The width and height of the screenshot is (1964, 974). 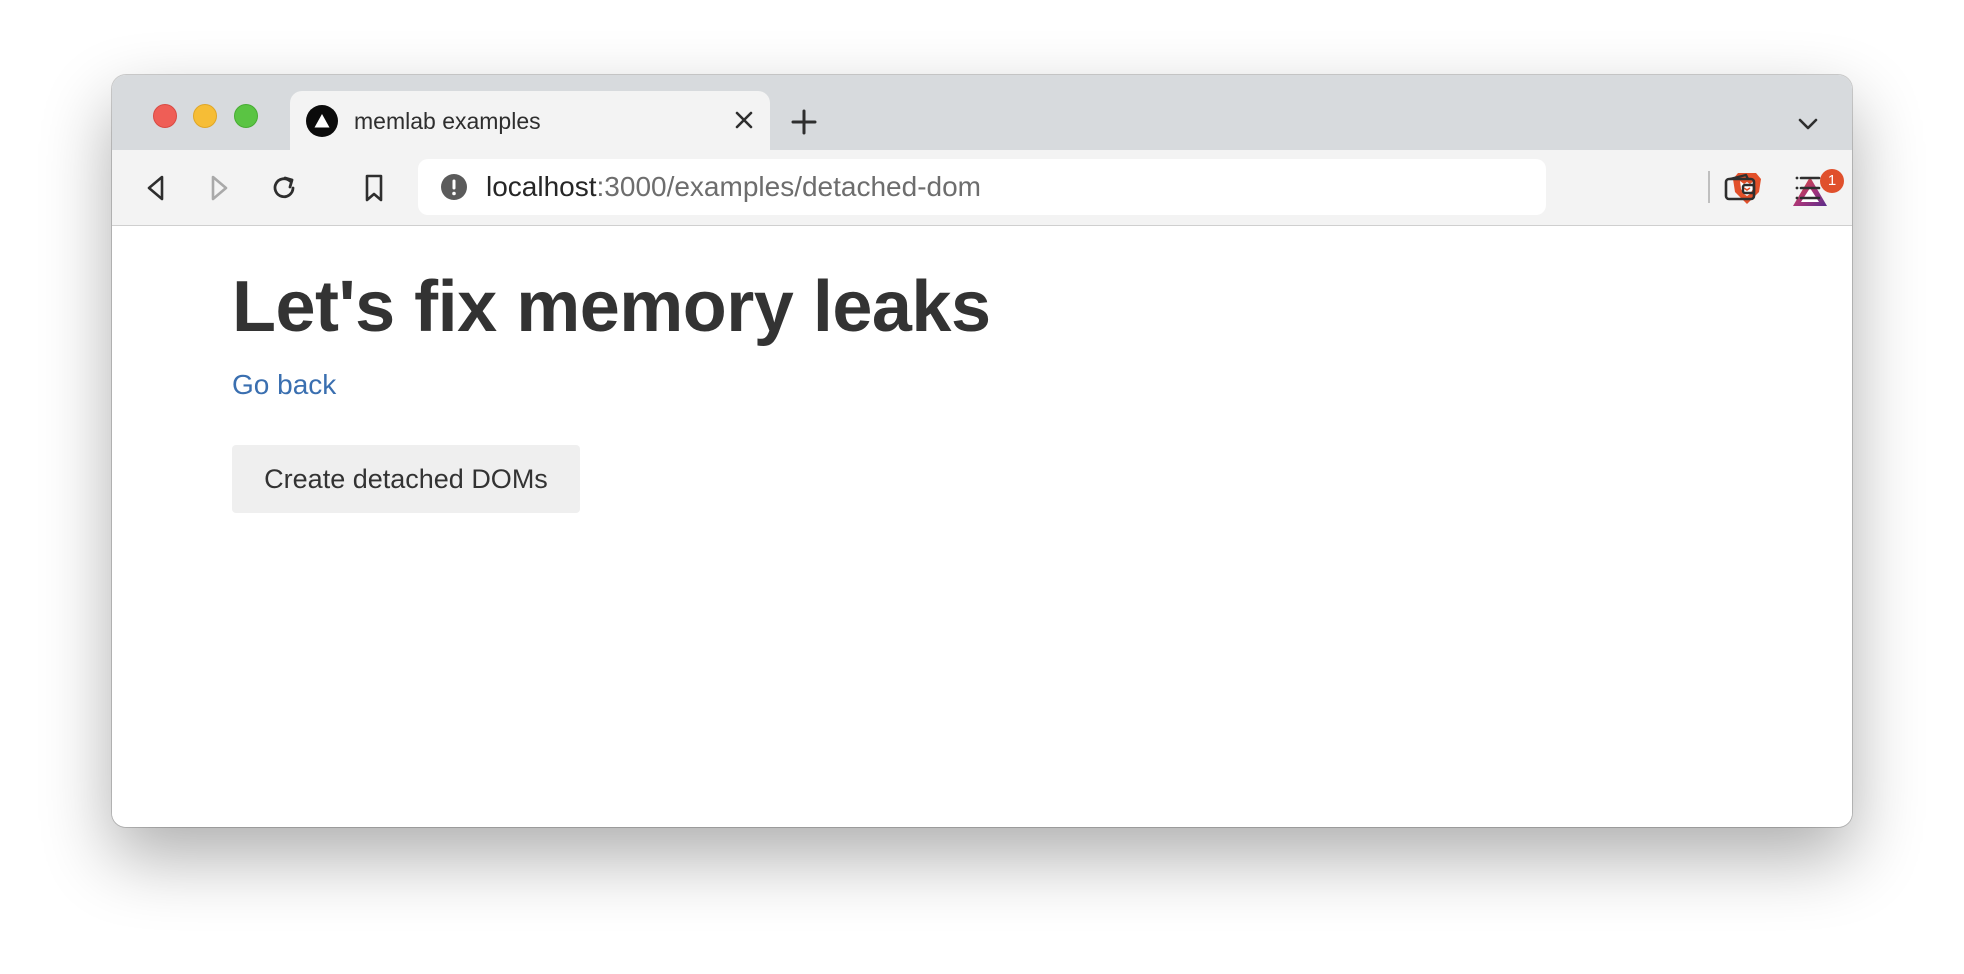 What do you see at coordinates (1808, 124) in the screenshot?
I see `chevron-down-icon` at bounding box center [1808, 124].